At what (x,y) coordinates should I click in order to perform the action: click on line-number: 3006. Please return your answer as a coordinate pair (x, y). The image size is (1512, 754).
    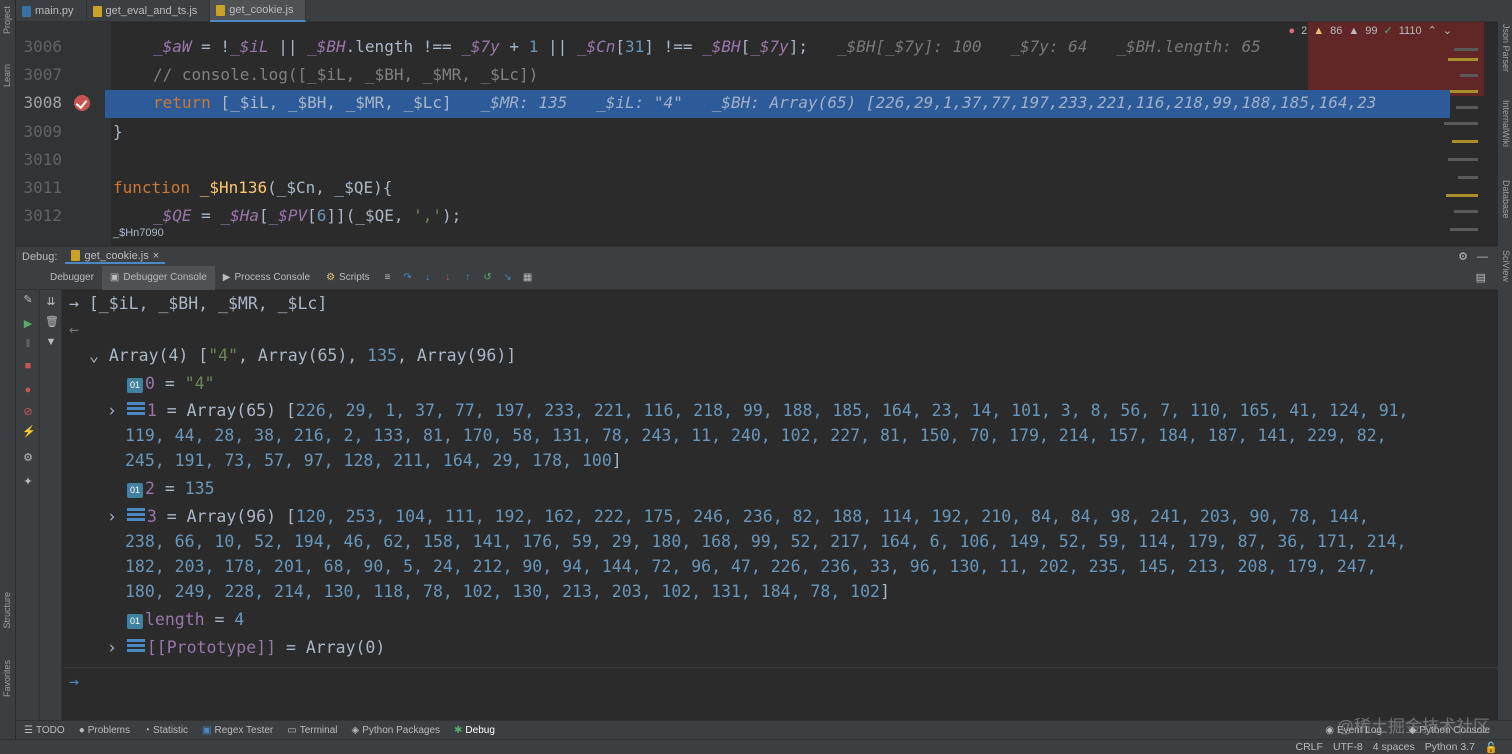
    Looking at the image, I should click on (42, 46).